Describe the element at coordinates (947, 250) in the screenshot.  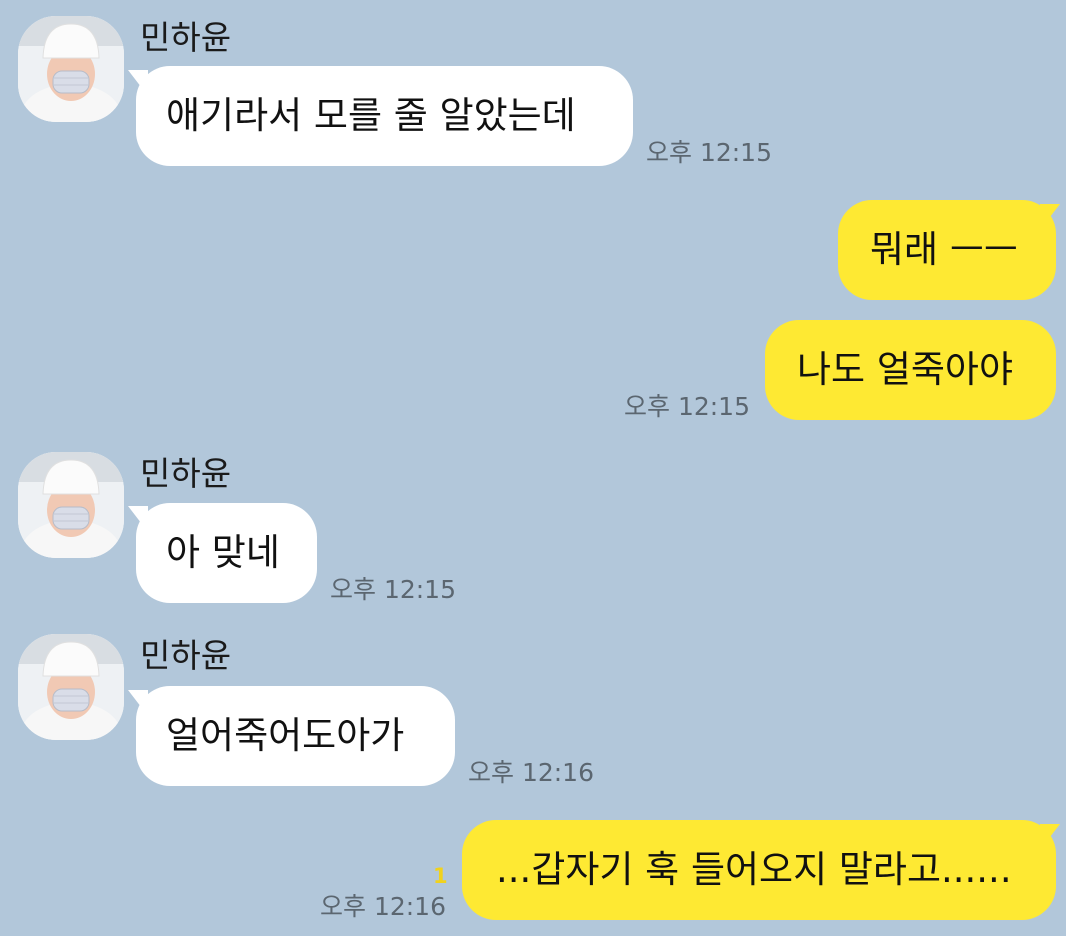
I see `message-bubble-outgoing: 뭐래 ㅡㅡ` at that location.